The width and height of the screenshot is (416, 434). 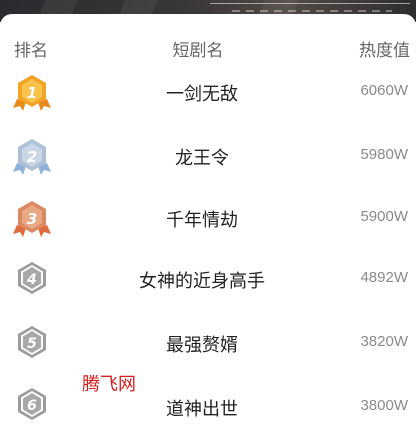 I want to click on drama-title: 女神的近身高手, so click(x=202, y=281).